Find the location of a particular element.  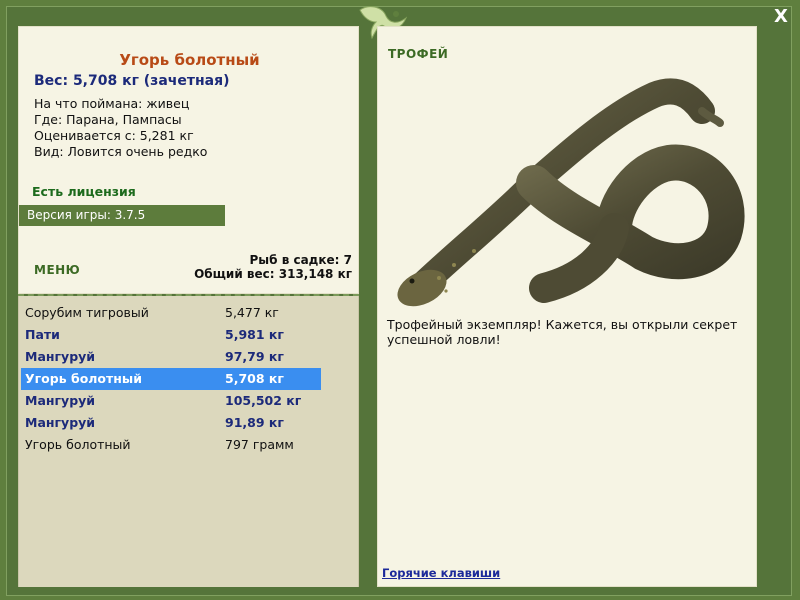

list-item-name: Сорубим тигровый is located at coordinates (87, 312).